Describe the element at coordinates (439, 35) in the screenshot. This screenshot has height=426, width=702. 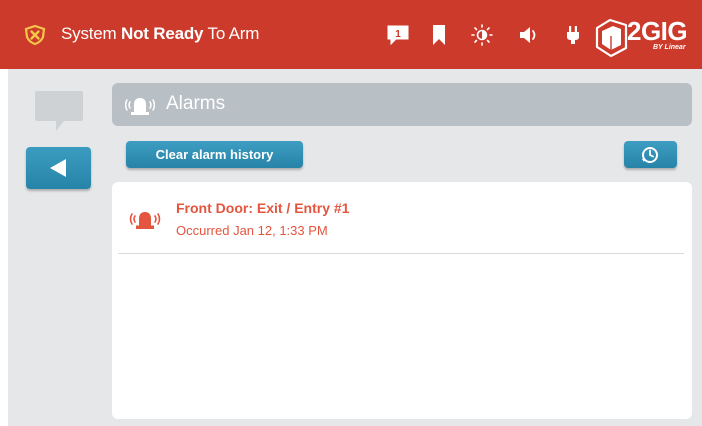
I see `bookmark-icon` at that location.